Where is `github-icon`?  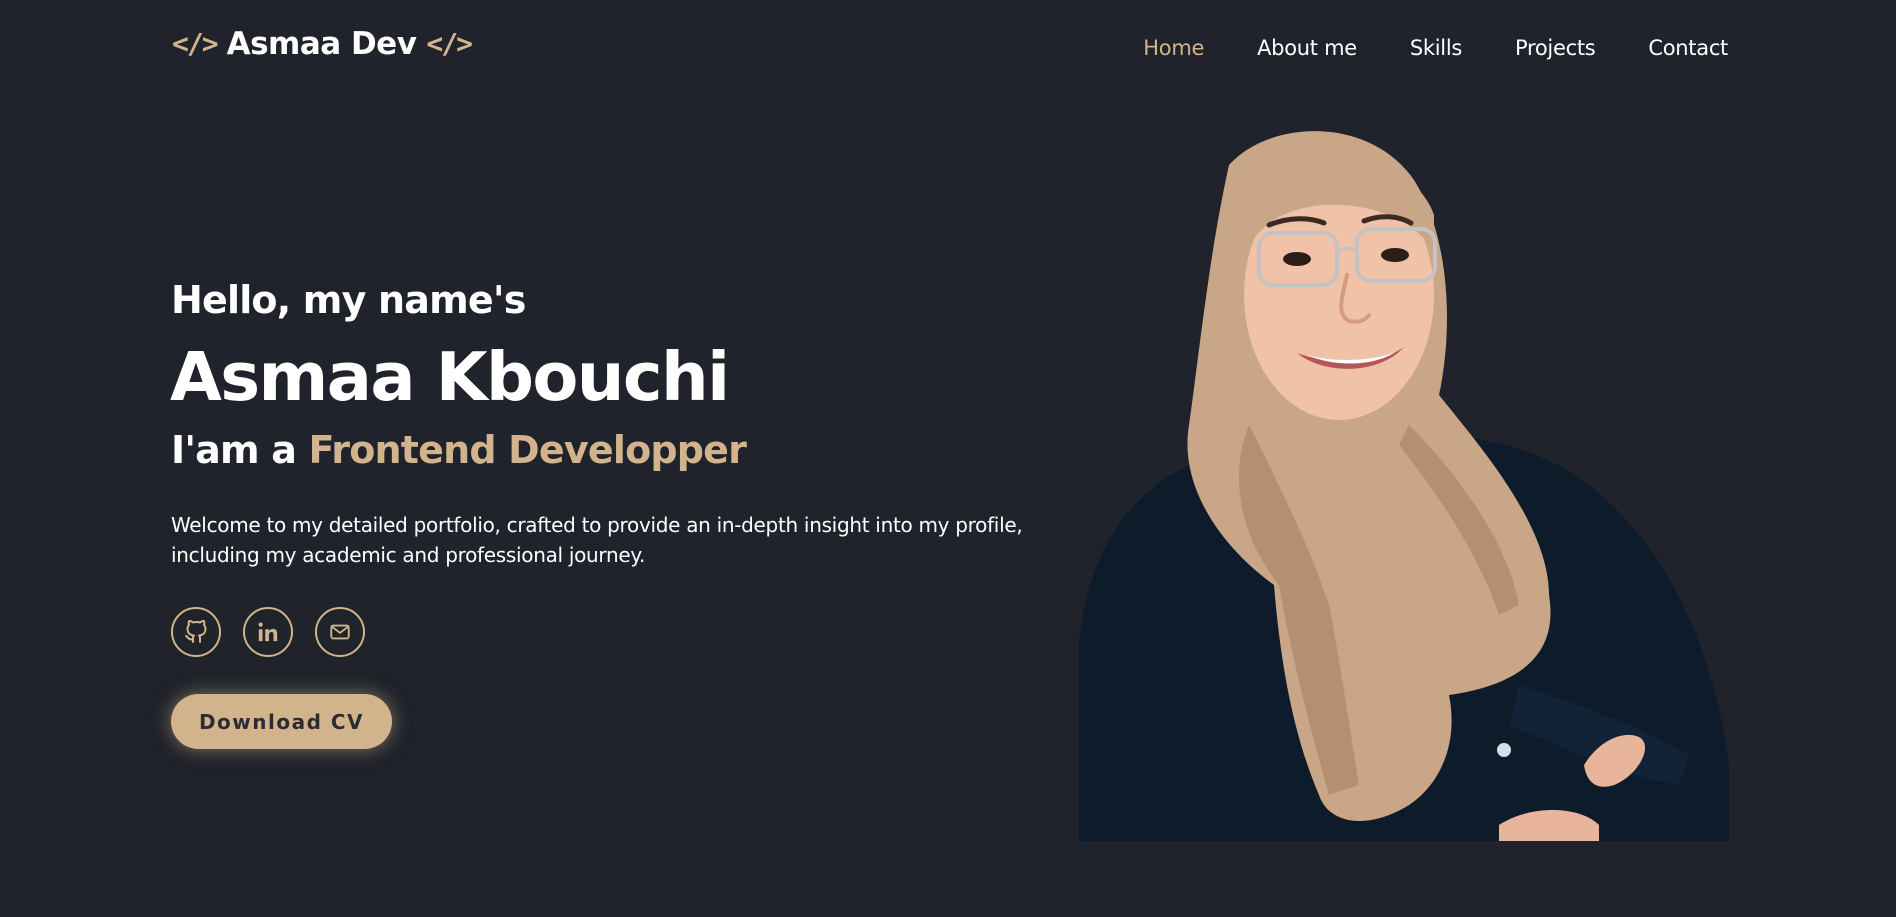 github-icon is located at coordinates (196, 631).